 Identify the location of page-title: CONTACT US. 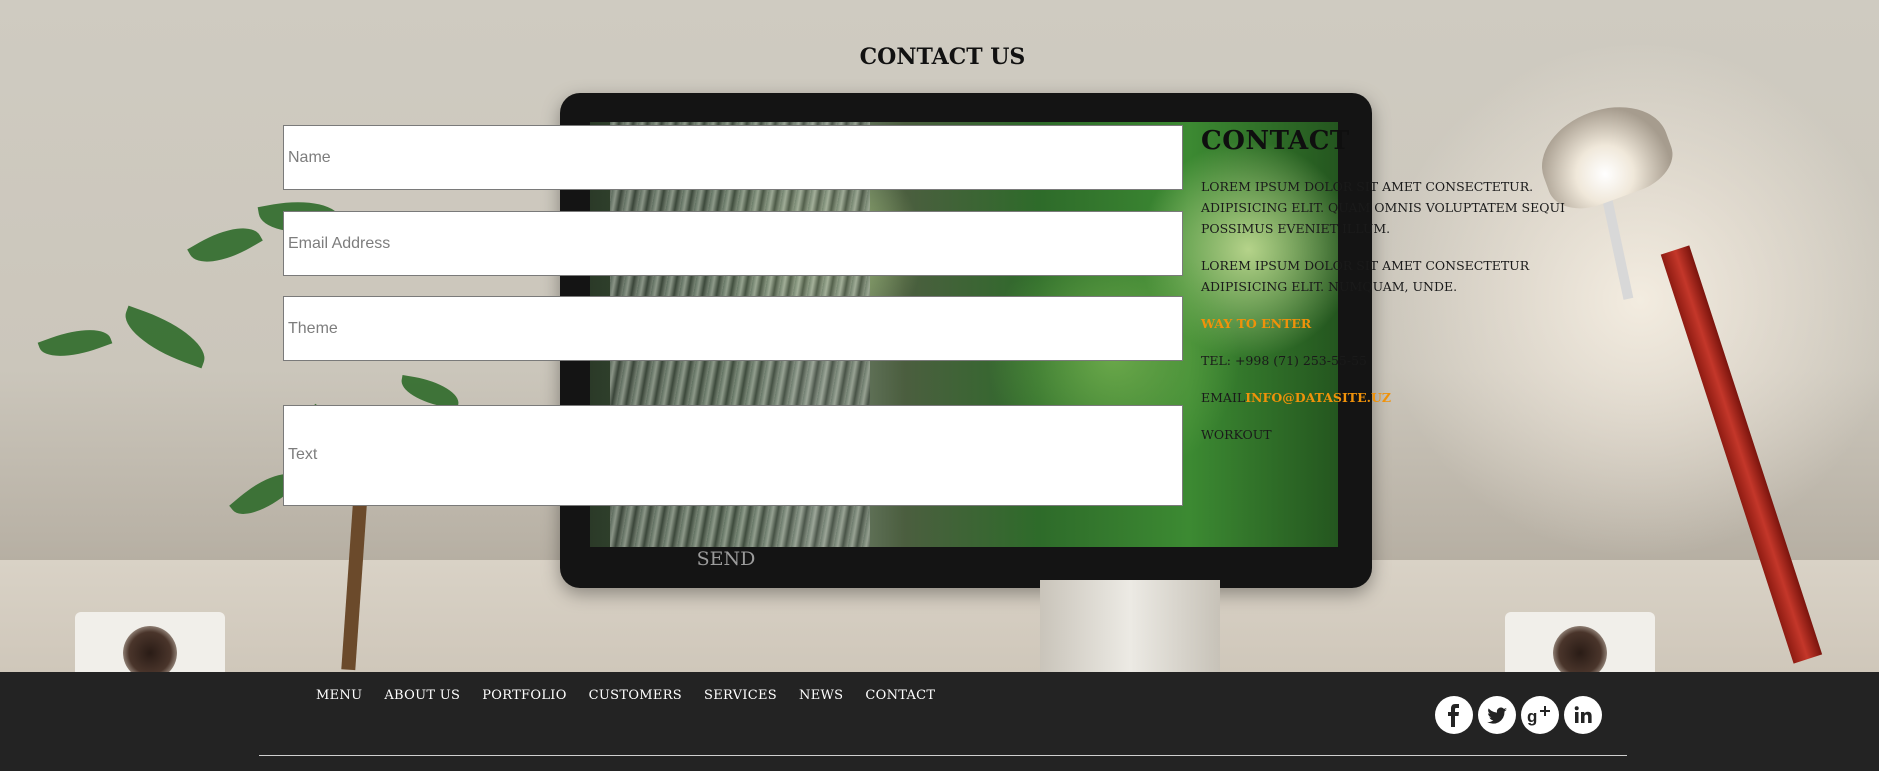
(942, 57).